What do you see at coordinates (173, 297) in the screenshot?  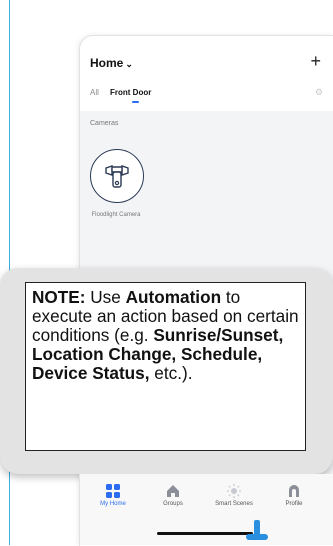 I see `note-keyword-automation: Automation` at bounding box center [173, 297].